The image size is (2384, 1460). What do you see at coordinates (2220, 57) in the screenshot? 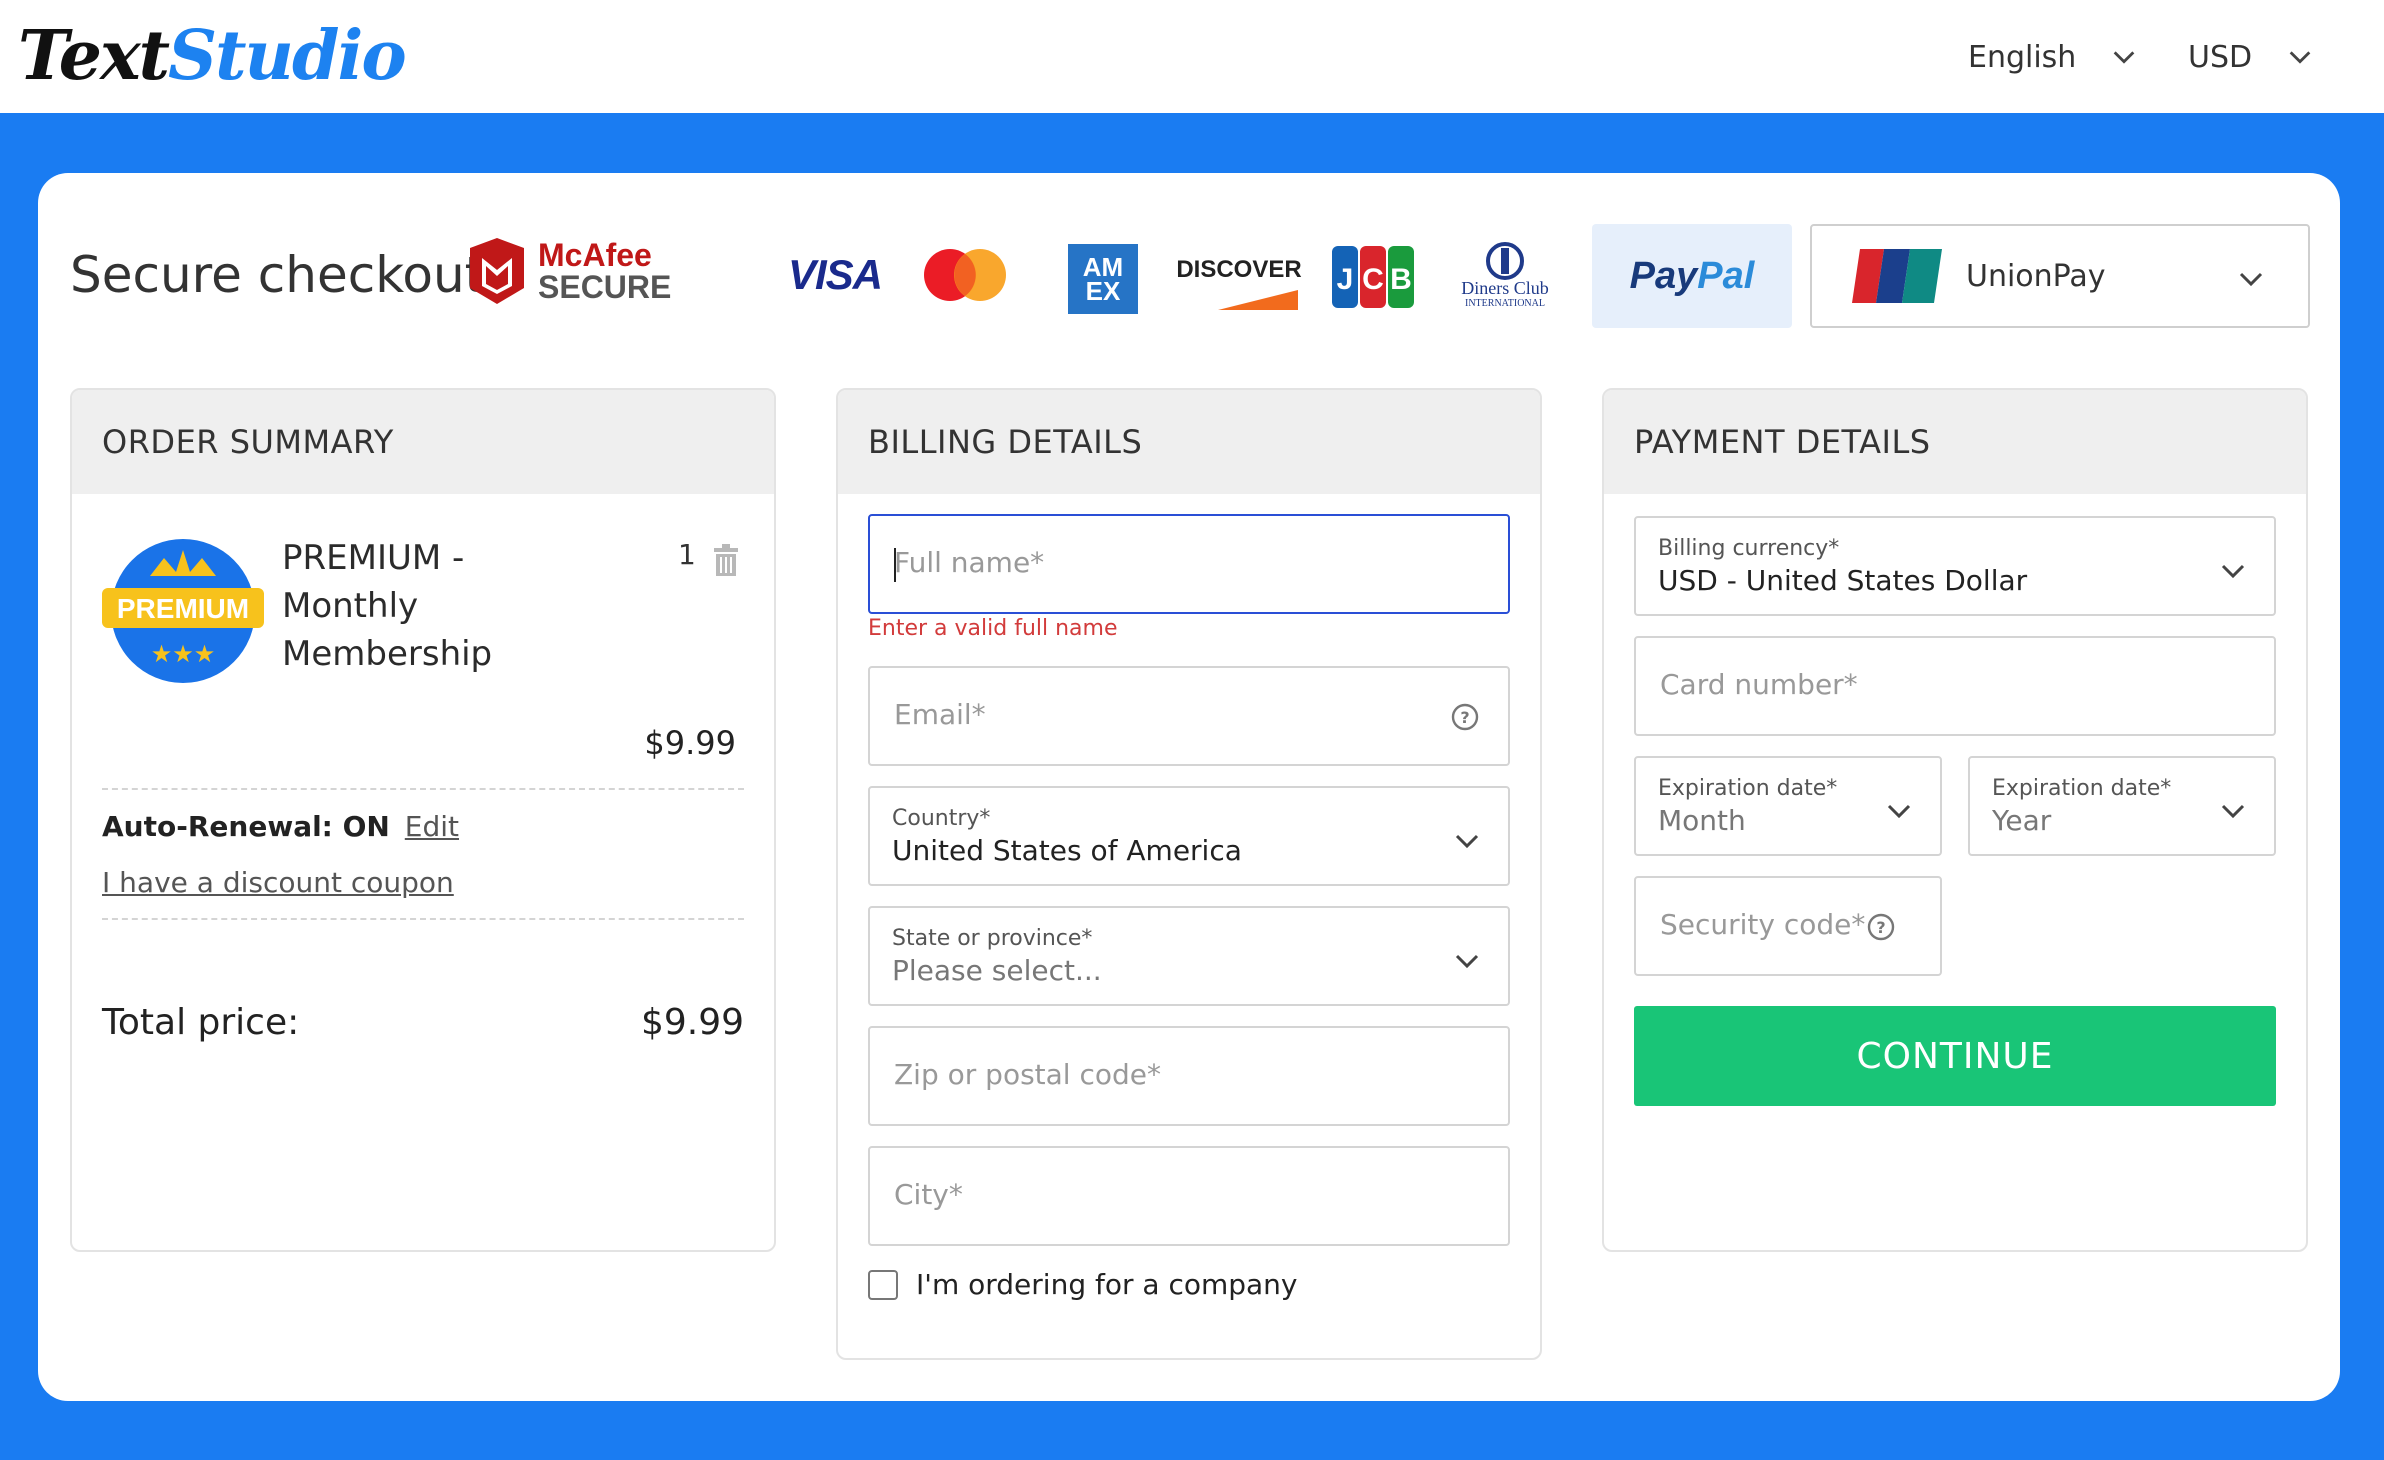
I see `currency-value: USD` at bounding box center [2220, 57].